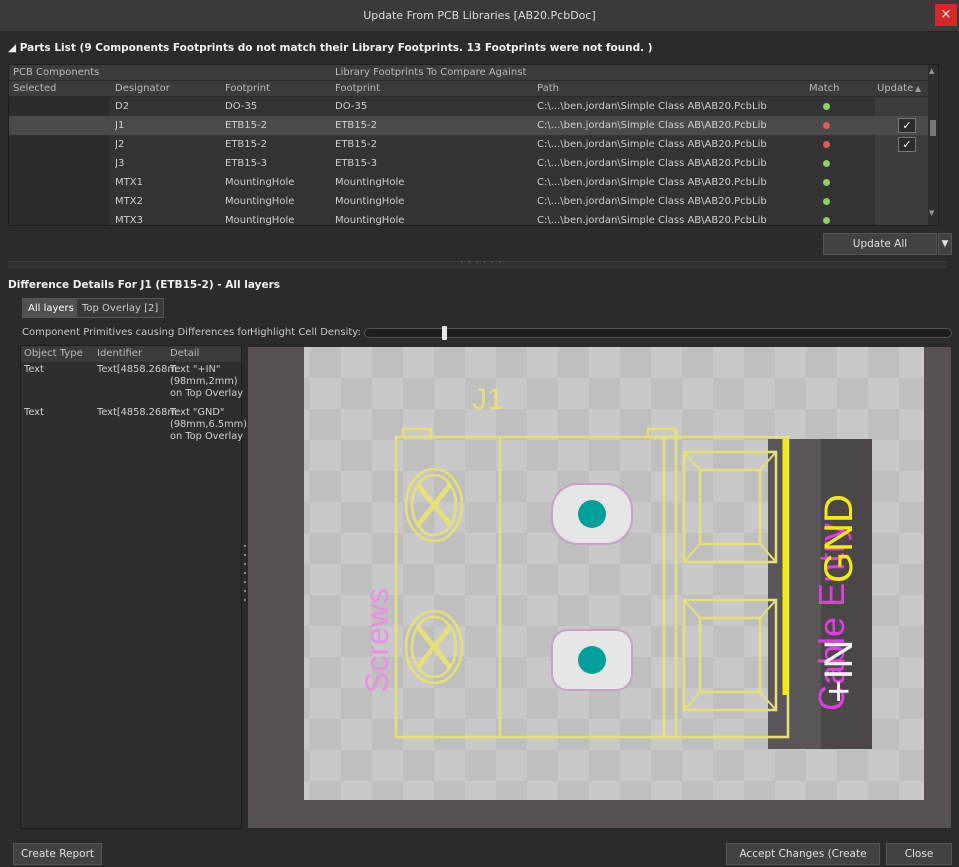 The image size is (959, 867). I want to click on designator-cell: MTX3, so click(129, 220).